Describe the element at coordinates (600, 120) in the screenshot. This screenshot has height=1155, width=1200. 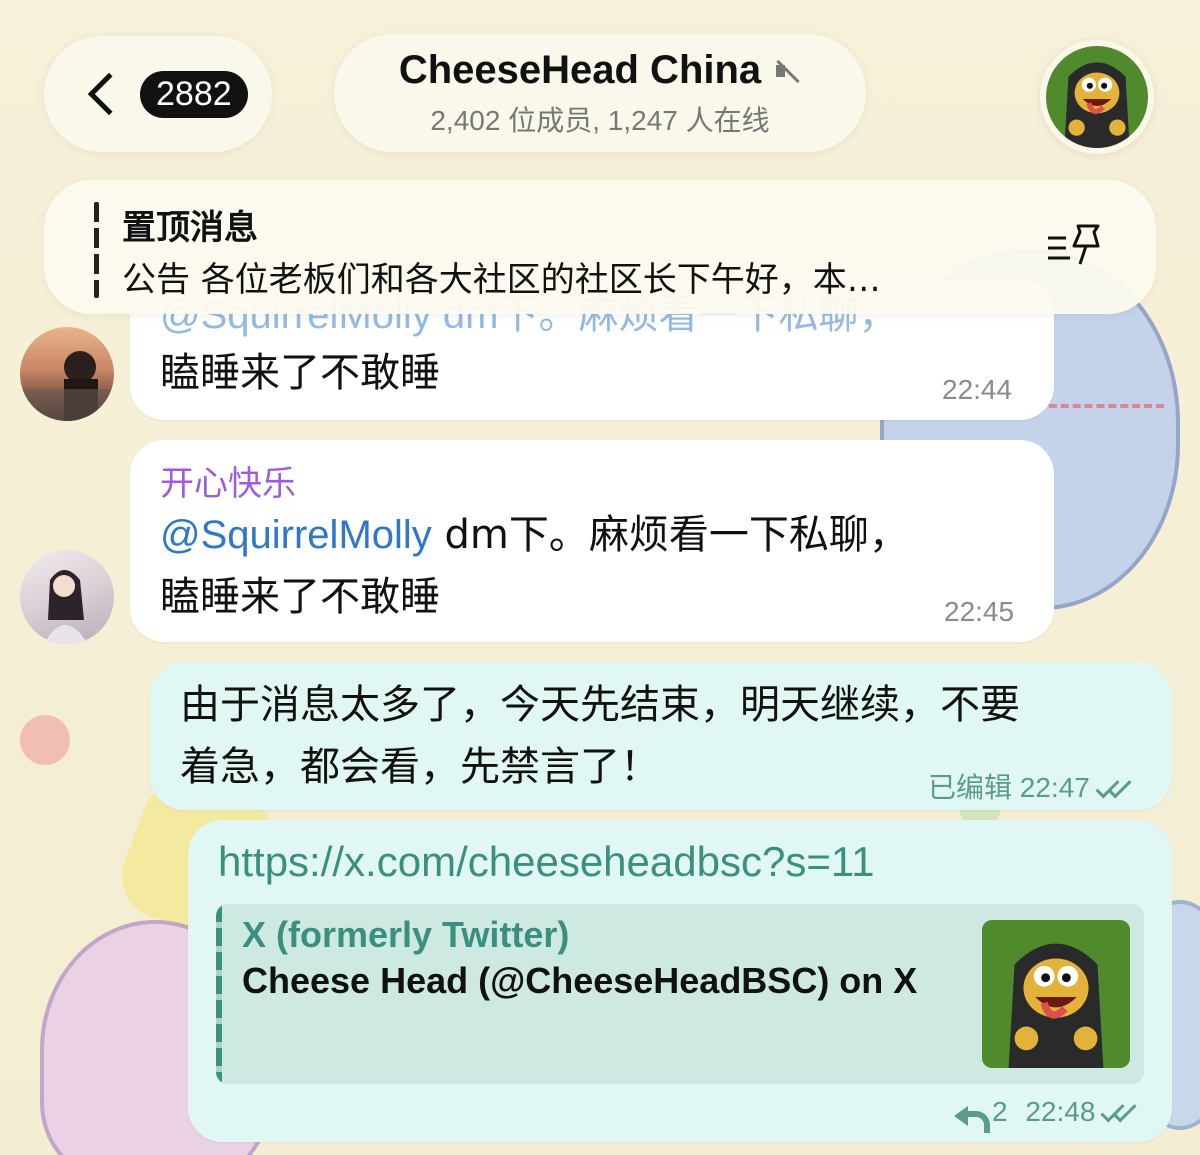
I see `chat-subtitle: 2,402 位成员, 1,247 人在线` at that location.